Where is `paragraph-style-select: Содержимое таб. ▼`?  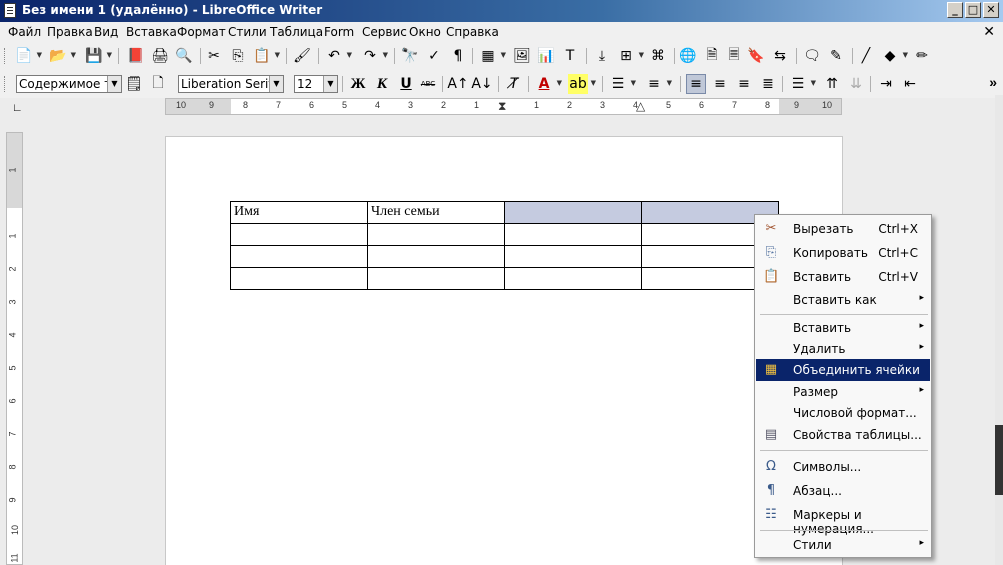 paragraph-style-select: Содержимое таб. ▼ is located at coordinates (69, 84).